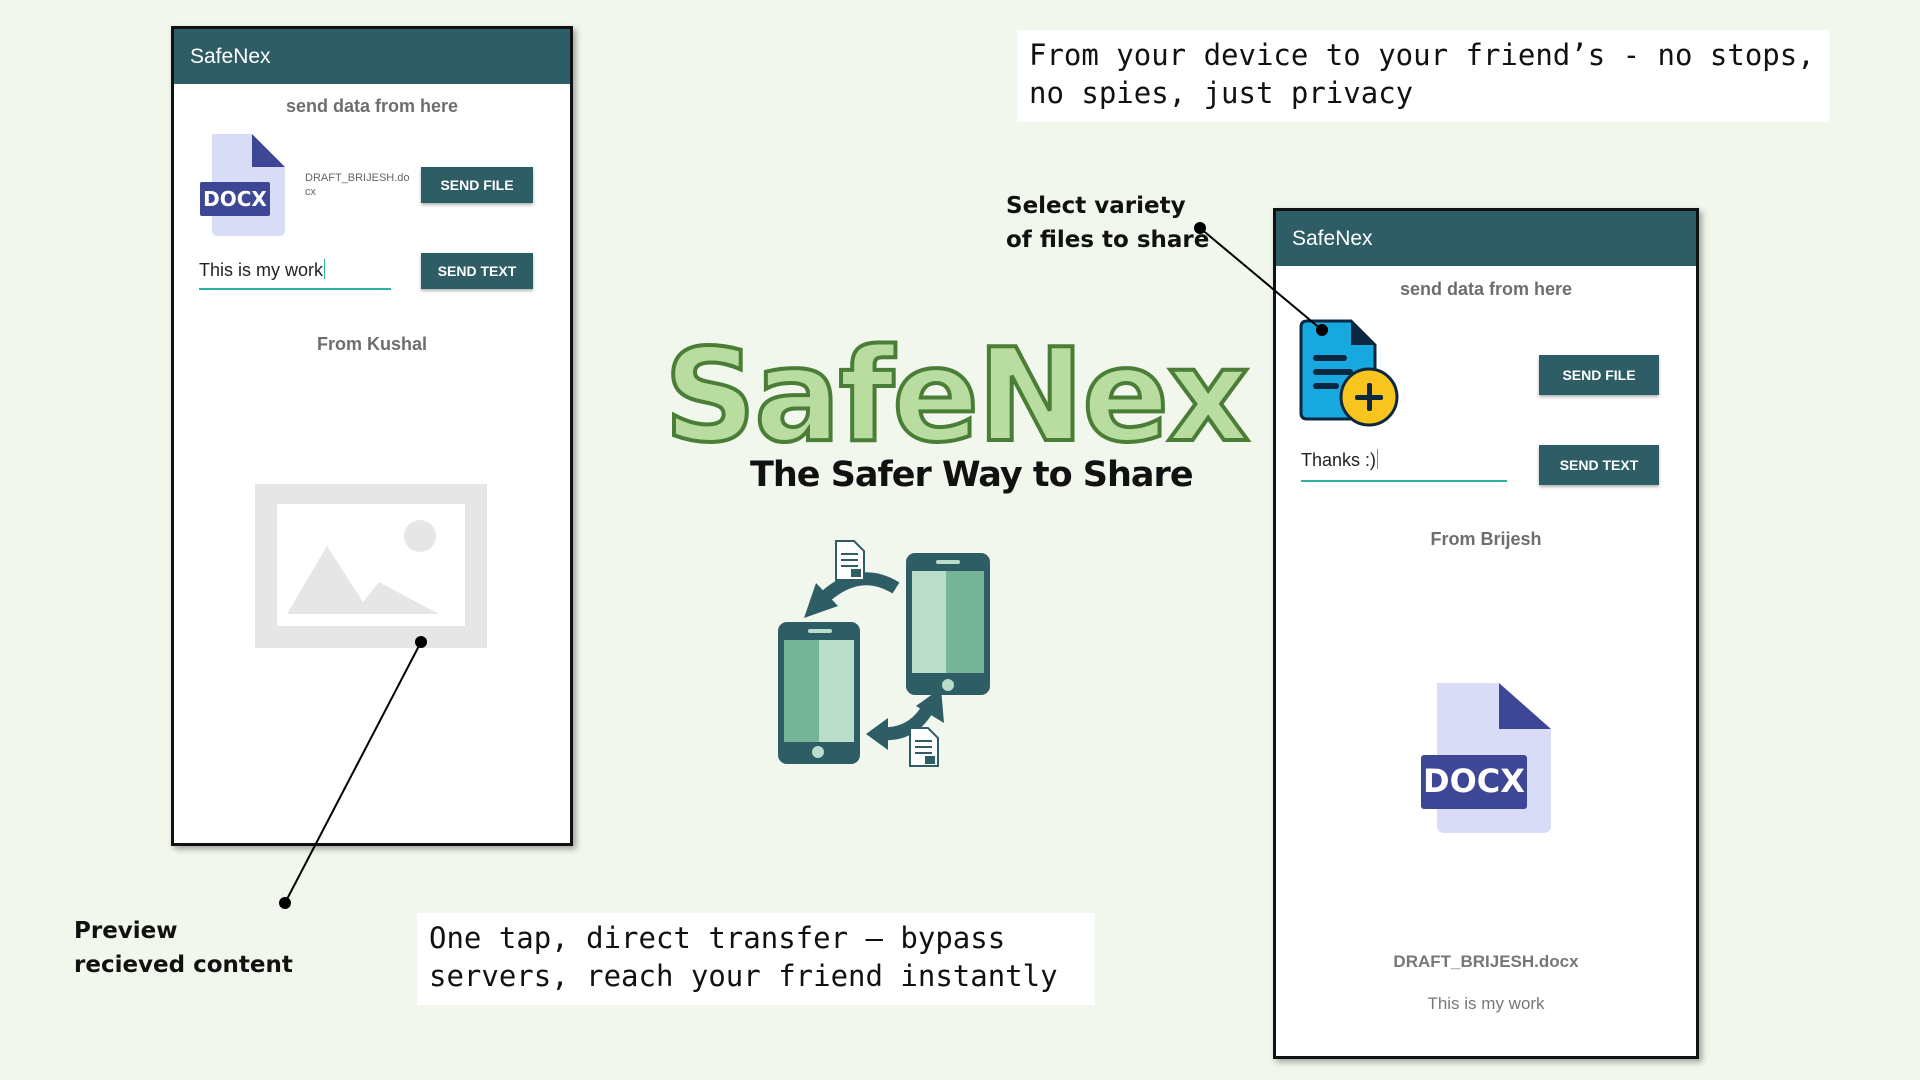 The width and height of the screenshot is (1920, 1080). What do you see at coordinates (957, 396) in the screenshot?
I see `logo-title: SafeNex` at bounding box center [957, 396].